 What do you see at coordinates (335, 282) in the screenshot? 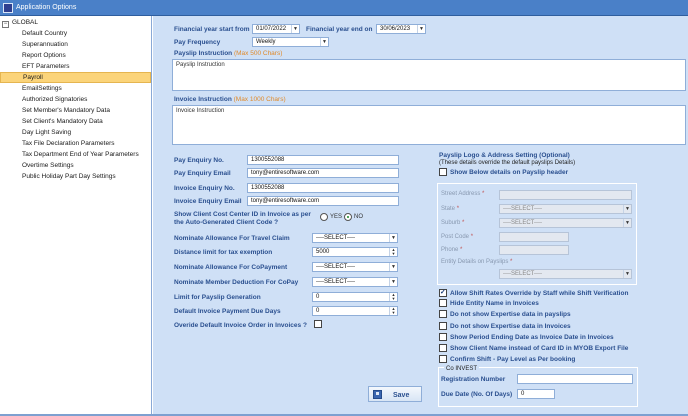
I see `copay-deduction-value: ----SELECT----` at bounding box center [335, 282].